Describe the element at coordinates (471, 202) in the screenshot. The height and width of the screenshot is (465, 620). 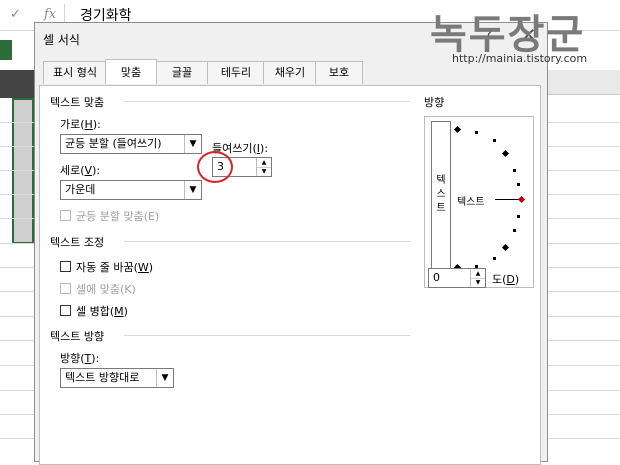
I see `dial-text: 텍스트` at that location.